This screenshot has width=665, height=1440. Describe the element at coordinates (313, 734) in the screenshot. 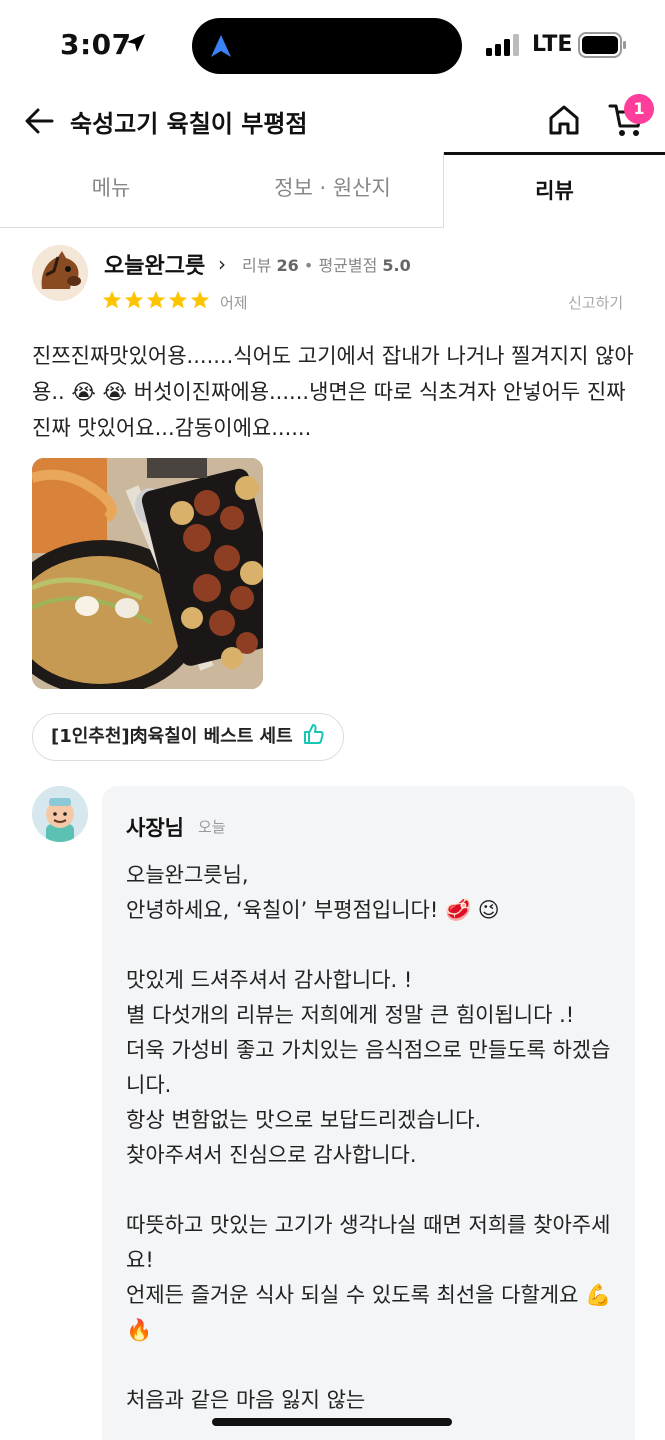

I see `thumbs-up-icon` at that location.